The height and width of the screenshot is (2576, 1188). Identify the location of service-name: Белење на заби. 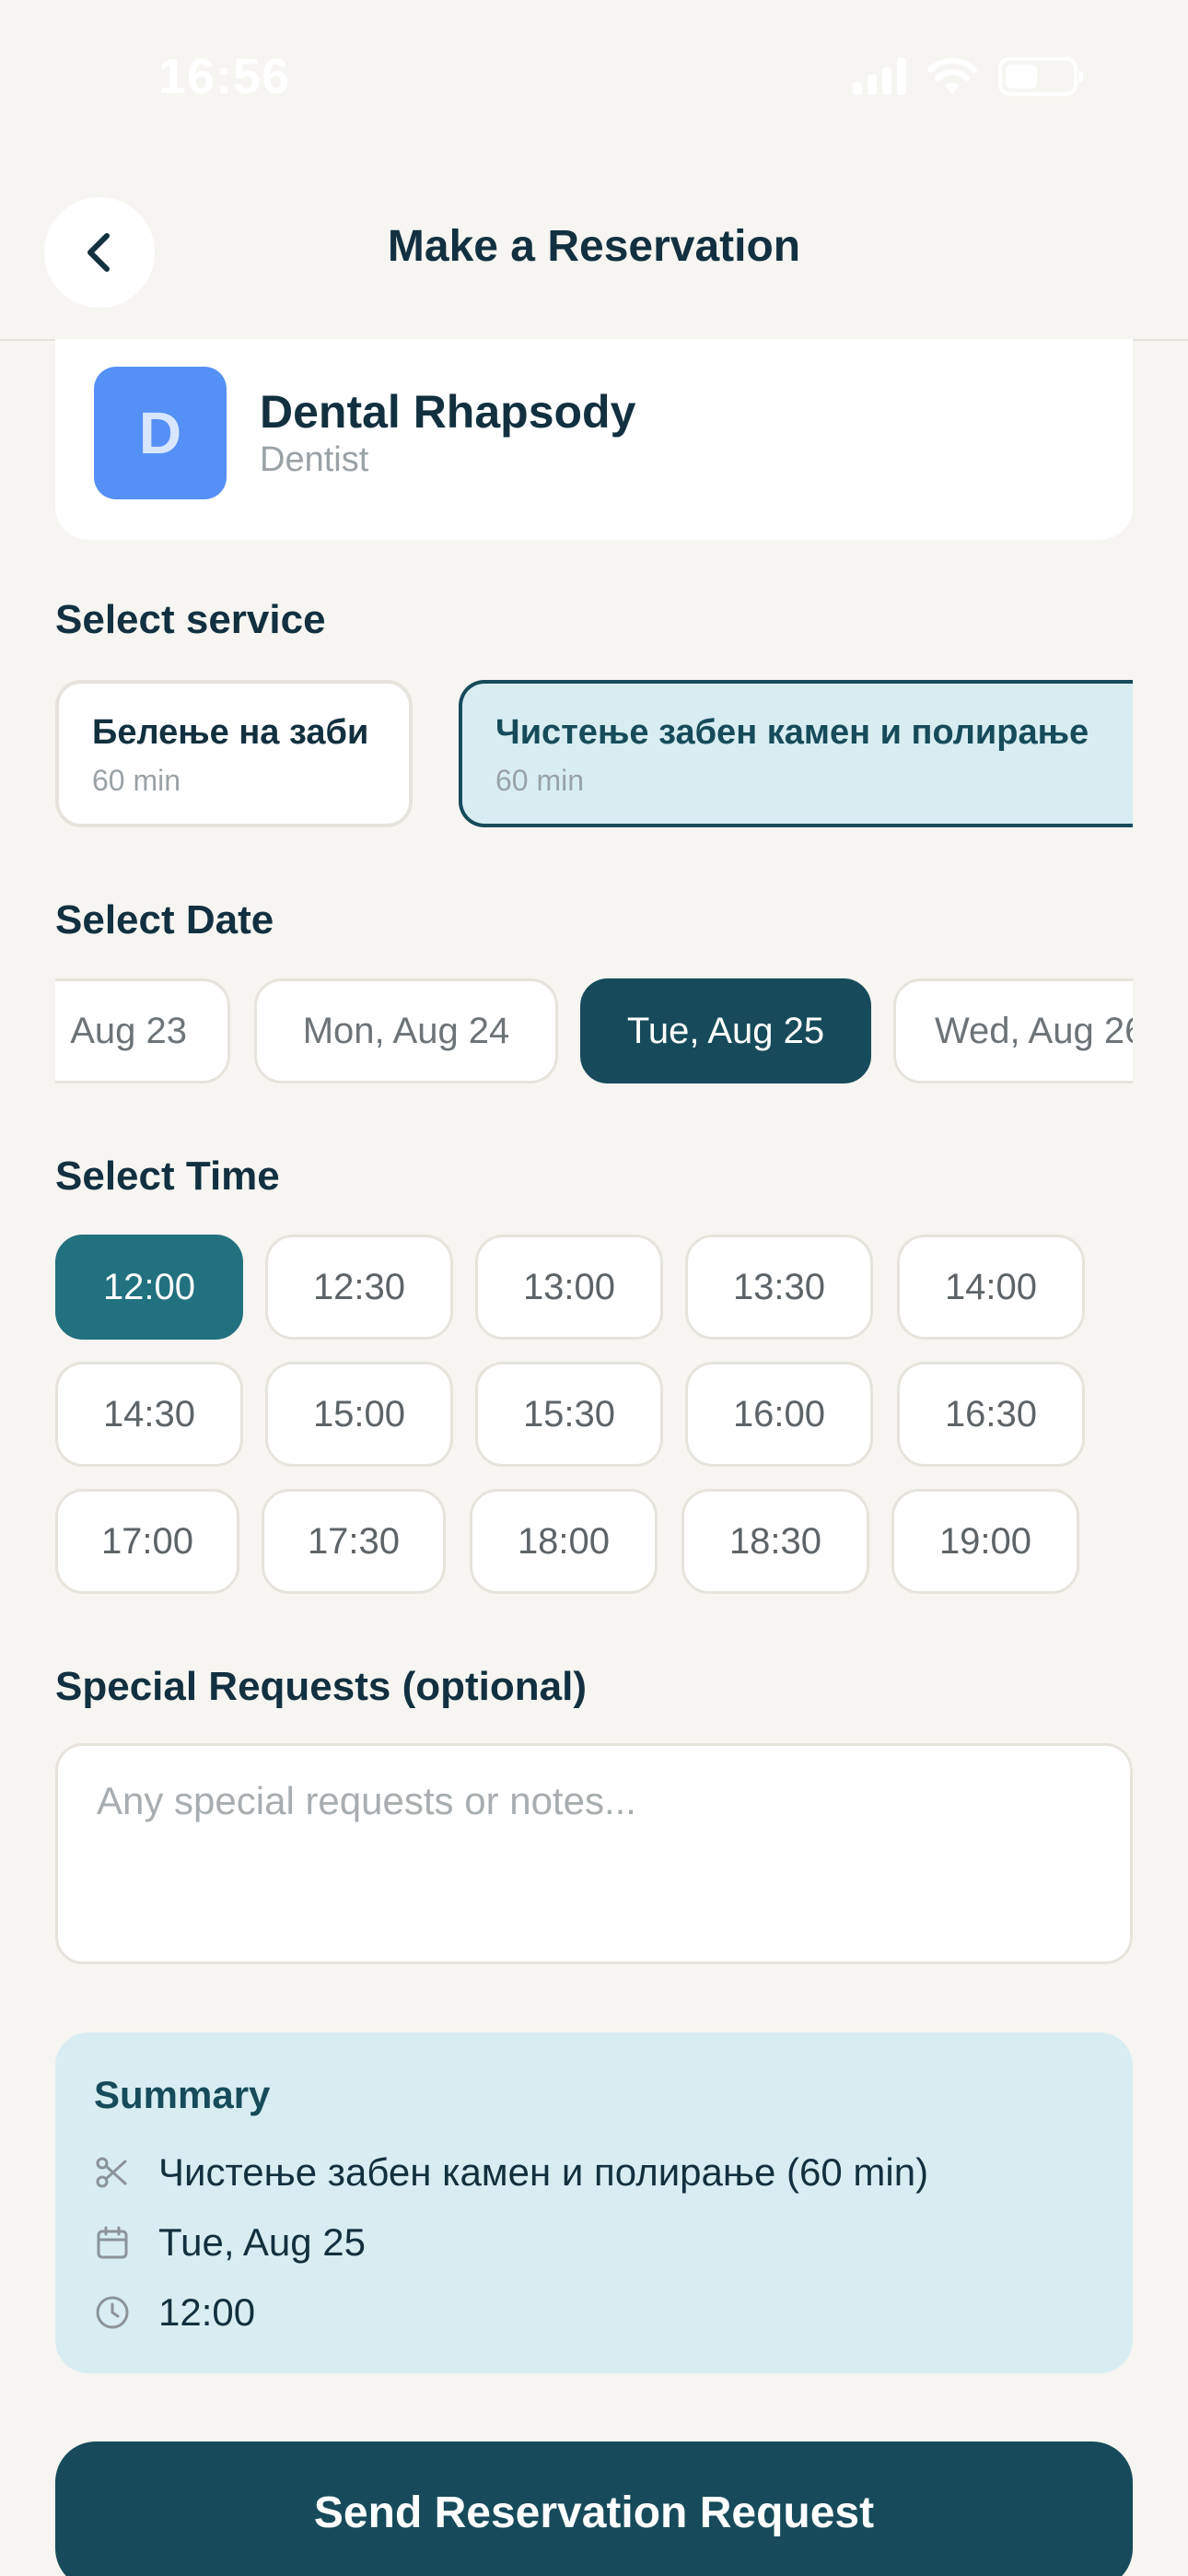
(230, 732).